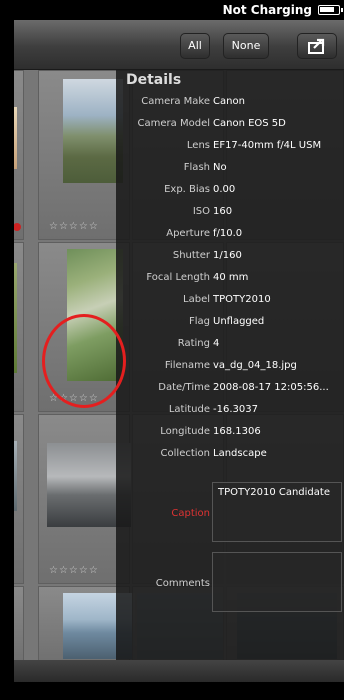 Image resolution: width=344 pixels, height=700 pixels. Describe the element at coordinates (235, 409) in the screenshot. I see `detail-value: -16.3037` at that location.